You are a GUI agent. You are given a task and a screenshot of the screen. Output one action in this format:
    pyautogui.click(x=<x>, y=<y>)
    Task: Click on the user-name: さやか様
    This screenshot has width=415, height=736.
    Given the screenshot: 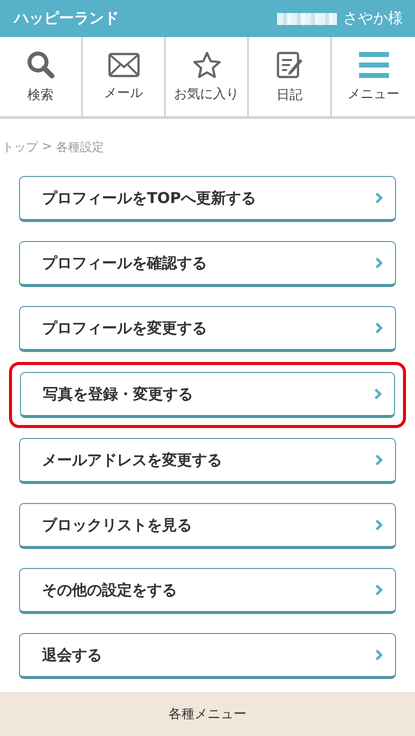 What is the action you would take?
    pyautogui.click(x=373, y=18)
    